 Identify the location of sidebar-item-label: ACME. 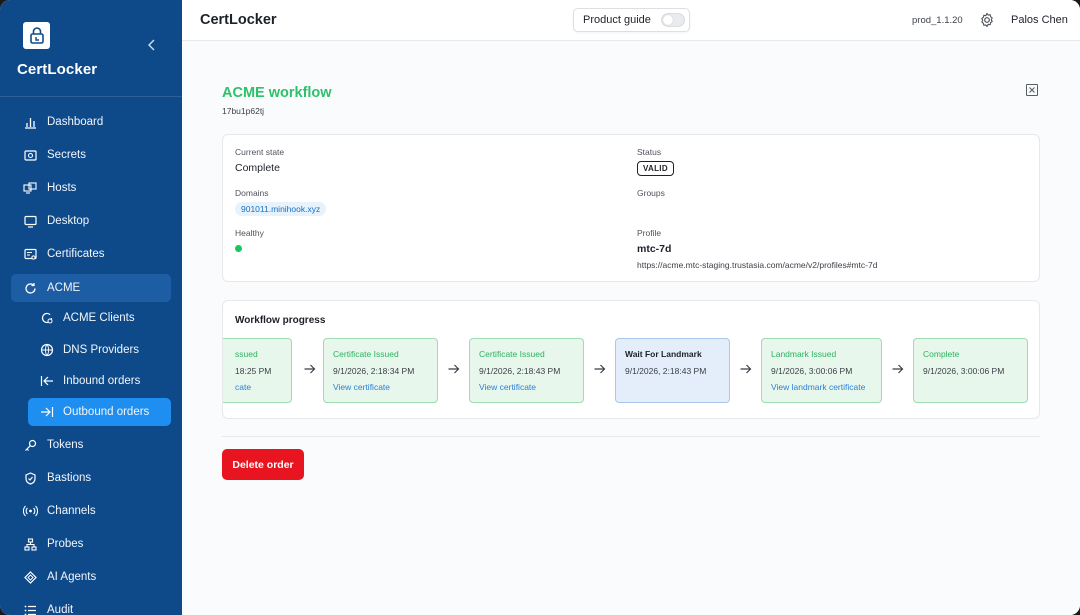
(64, 288).